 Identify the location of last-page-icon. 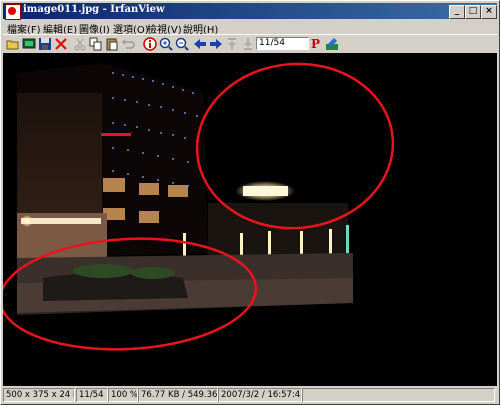
(248, 44).